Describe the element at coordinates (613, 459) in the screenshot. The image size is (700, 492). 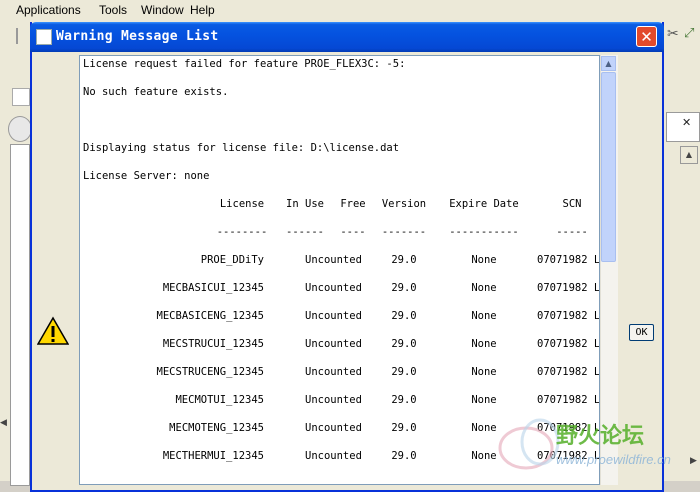
I see `watermark-url: www.proewildfire.cn` at that location.